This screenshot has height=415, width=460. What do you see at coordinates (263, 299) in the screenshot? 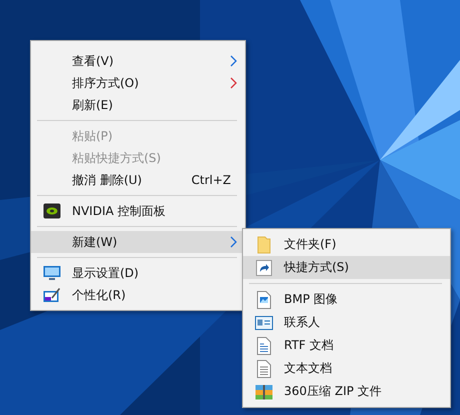
I see `image-file-icon` at bounding box center [263, 299].